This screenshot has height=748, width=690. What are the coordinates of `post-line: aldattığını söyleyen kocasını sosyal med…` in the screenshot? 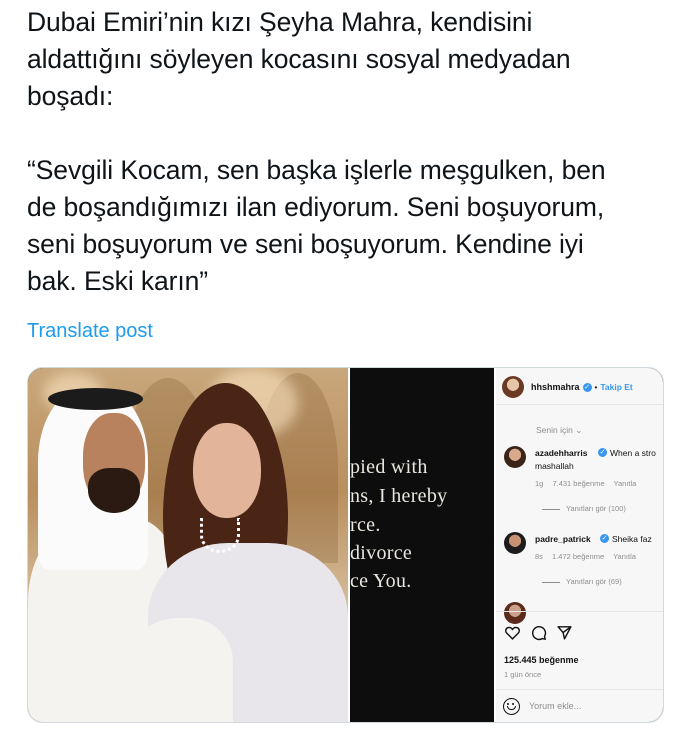 It's located at (299, 59).